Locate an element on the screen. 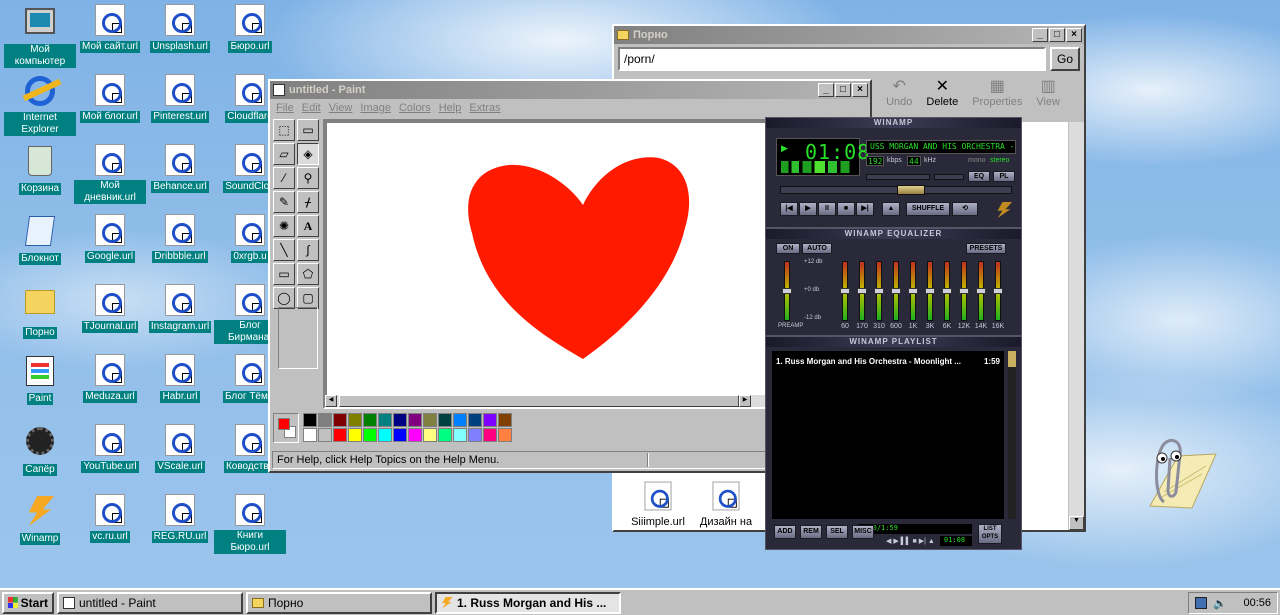 The image size is (1280, 615). toolbar-properties-button: ▦ Properties is located at coordinates (997, 93).